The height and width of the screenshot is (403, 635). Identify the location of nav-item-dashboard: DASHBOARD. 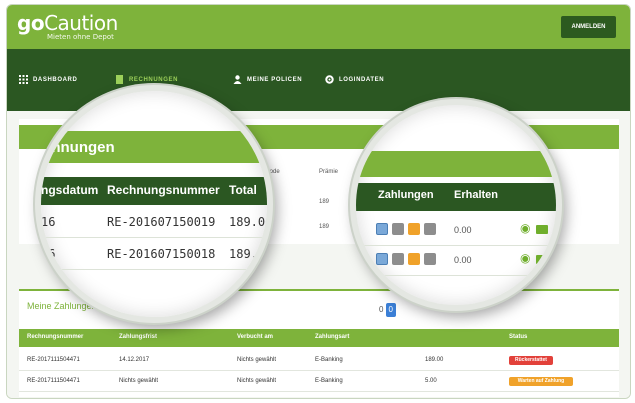
(48, 79).